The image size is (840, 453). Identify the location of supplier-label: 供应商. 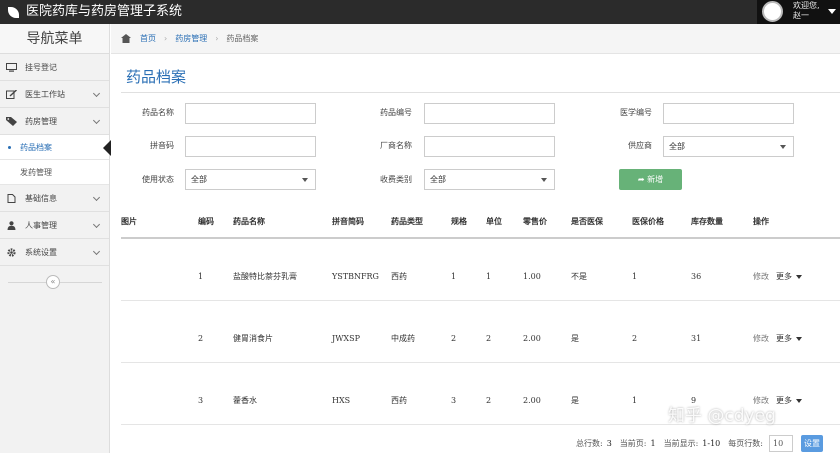
(640, 145).